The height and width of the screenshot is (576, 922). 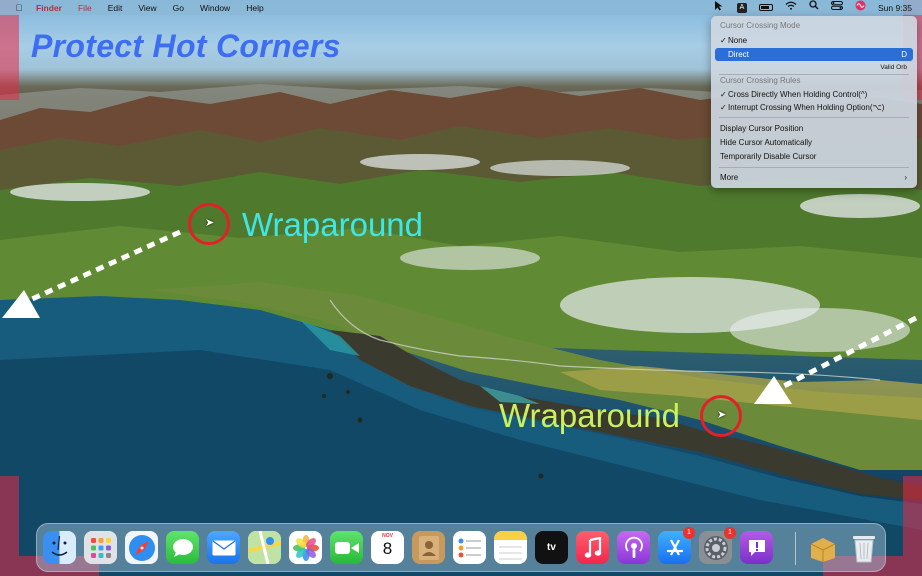 What do you see at coordinates (893, 67) in the screenshot?
I see `valid-label: Valid Orb` at bounding box center [893, 67].